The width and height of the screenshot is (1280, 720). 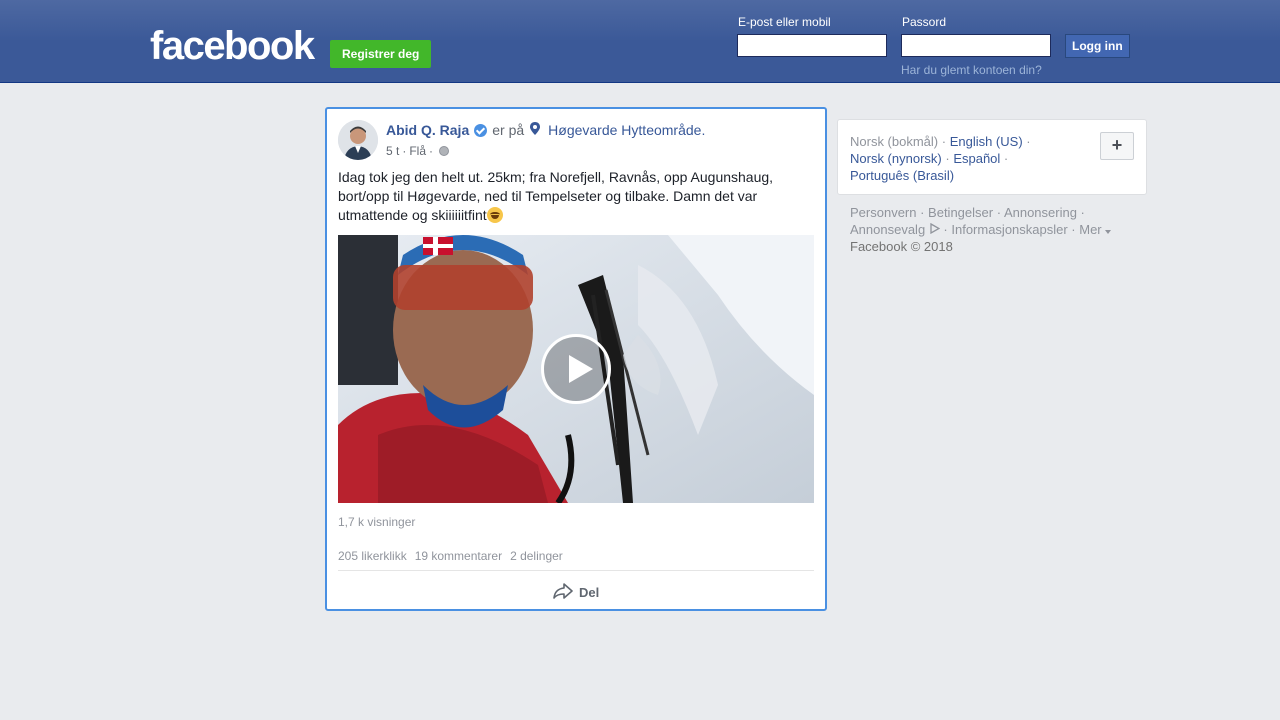 What do you see at coordinates (377, 522) in the screenshot?
I see `view-count: 1,7 k visninger` at bounding box center [377, 522].